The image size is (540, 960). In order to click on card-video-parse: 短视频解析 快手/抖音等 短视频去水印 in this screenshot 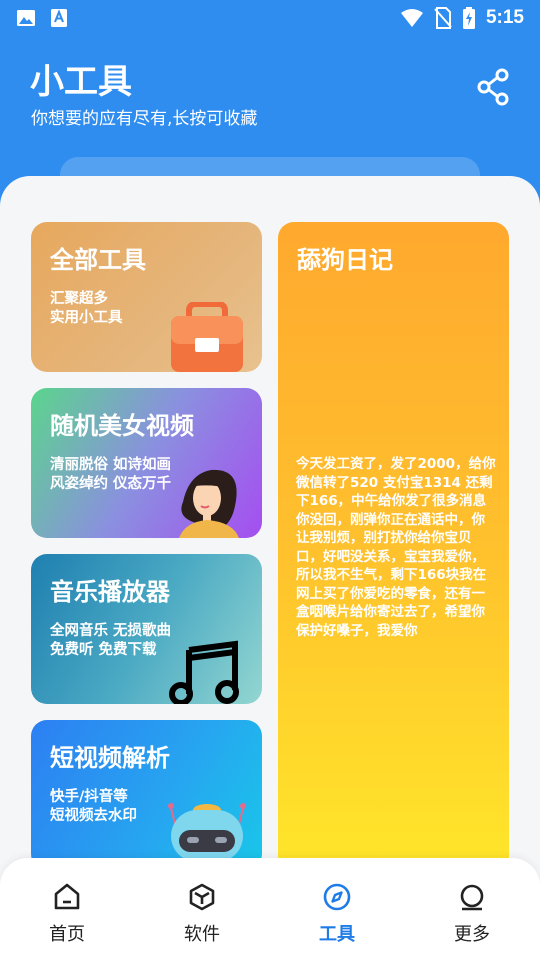, I will do `click(146, 795)`.